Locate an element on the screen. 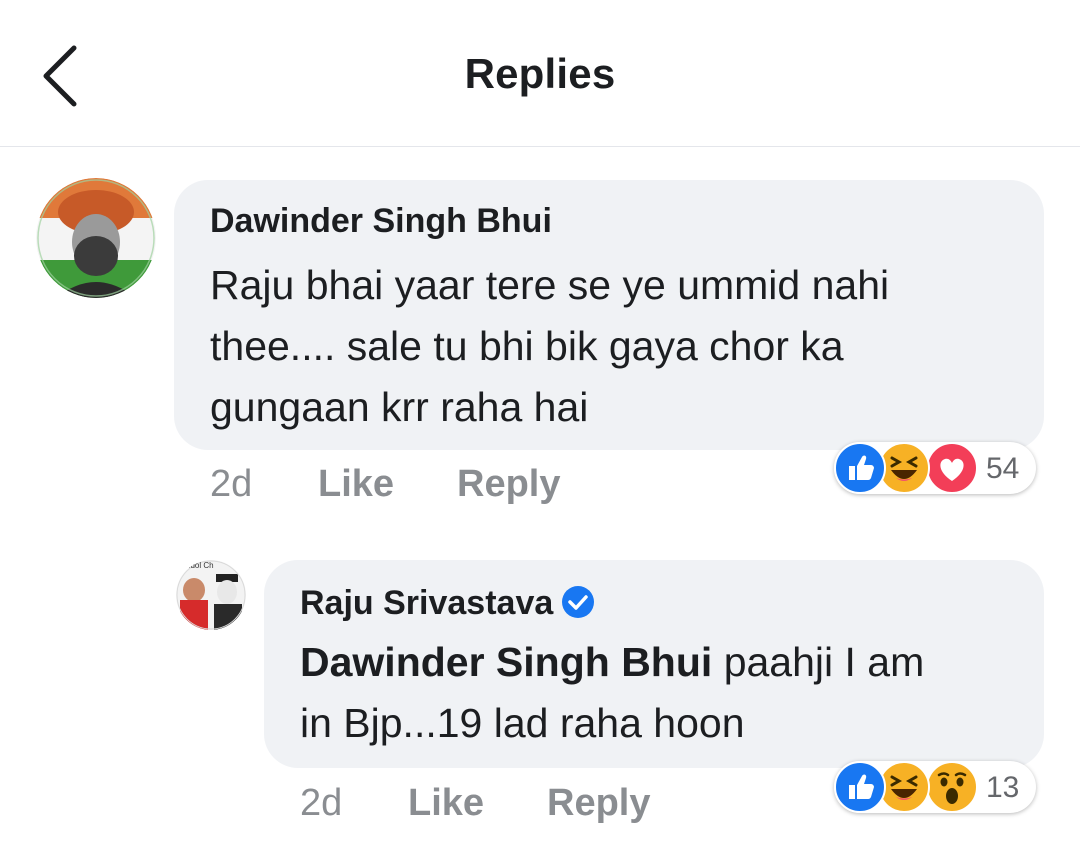  comment-text-line: Raju bhai yaar tere se ye ummid nahi is located at coordinates (550, 285).